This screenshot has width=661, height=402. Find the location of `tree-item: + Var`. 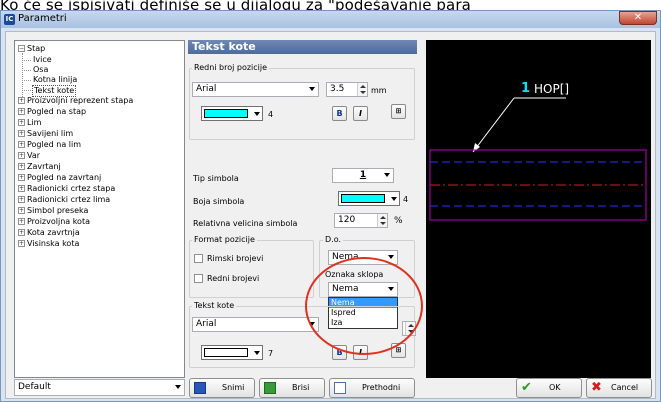

tree-item: + Var is located at coordinates (29, 156).